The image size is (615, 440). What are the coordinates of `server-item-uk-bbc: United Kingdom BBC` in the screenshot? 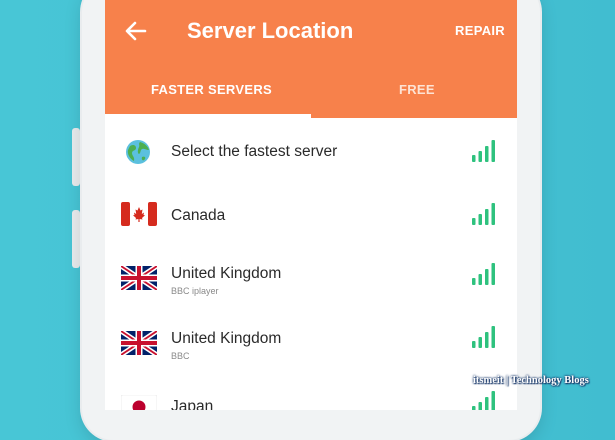 It's located at (311, 344).